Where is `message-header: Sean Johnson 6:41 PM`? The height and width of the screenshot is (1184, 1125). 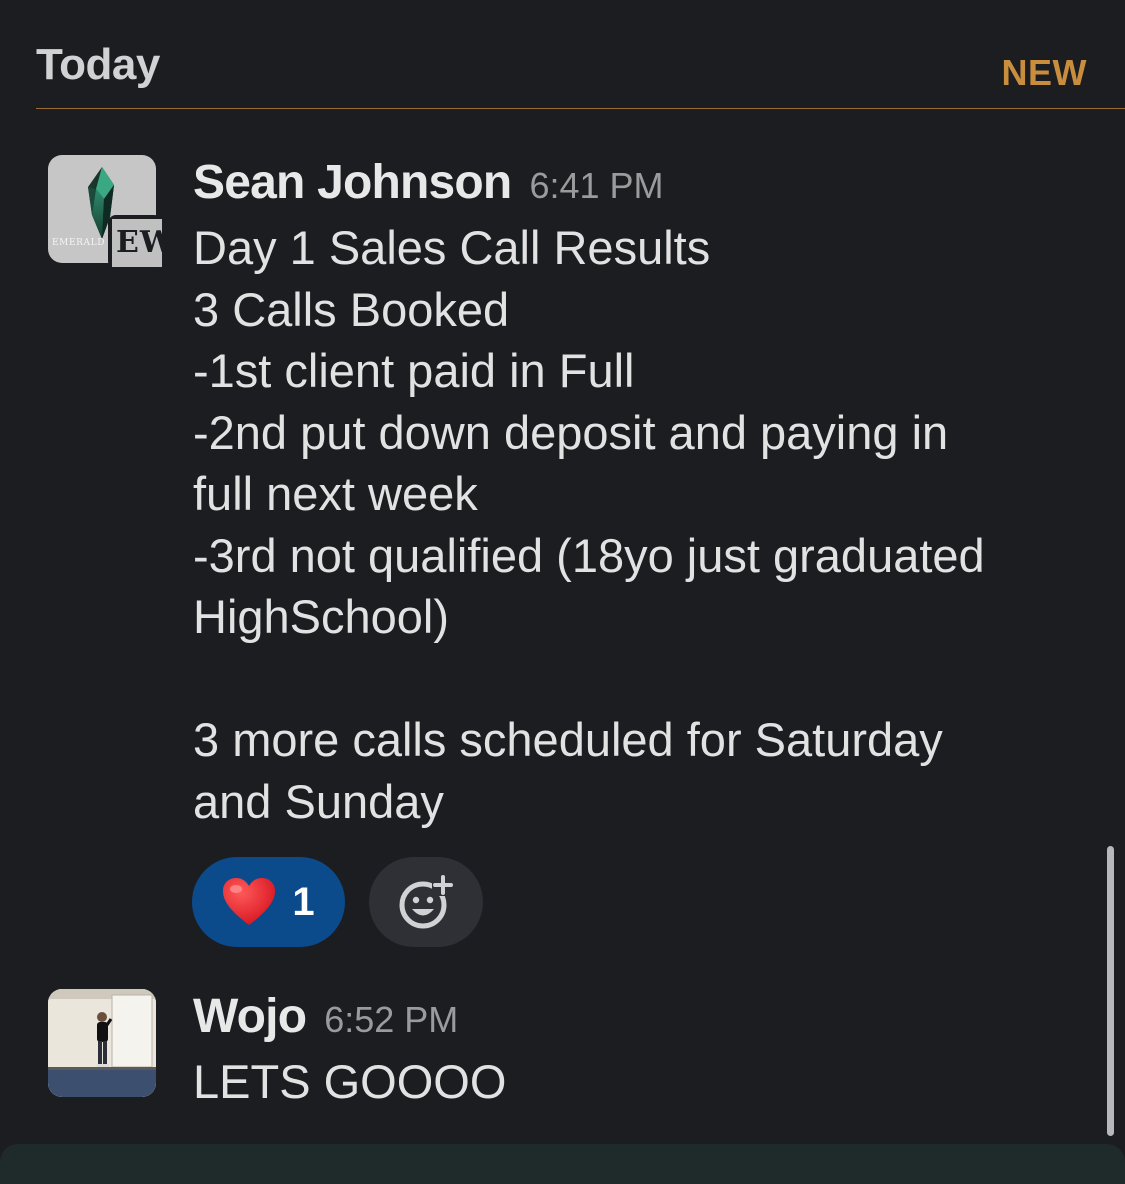 message-header: Sean Johnson 6:41 PM is located at coordinates (639, 185).